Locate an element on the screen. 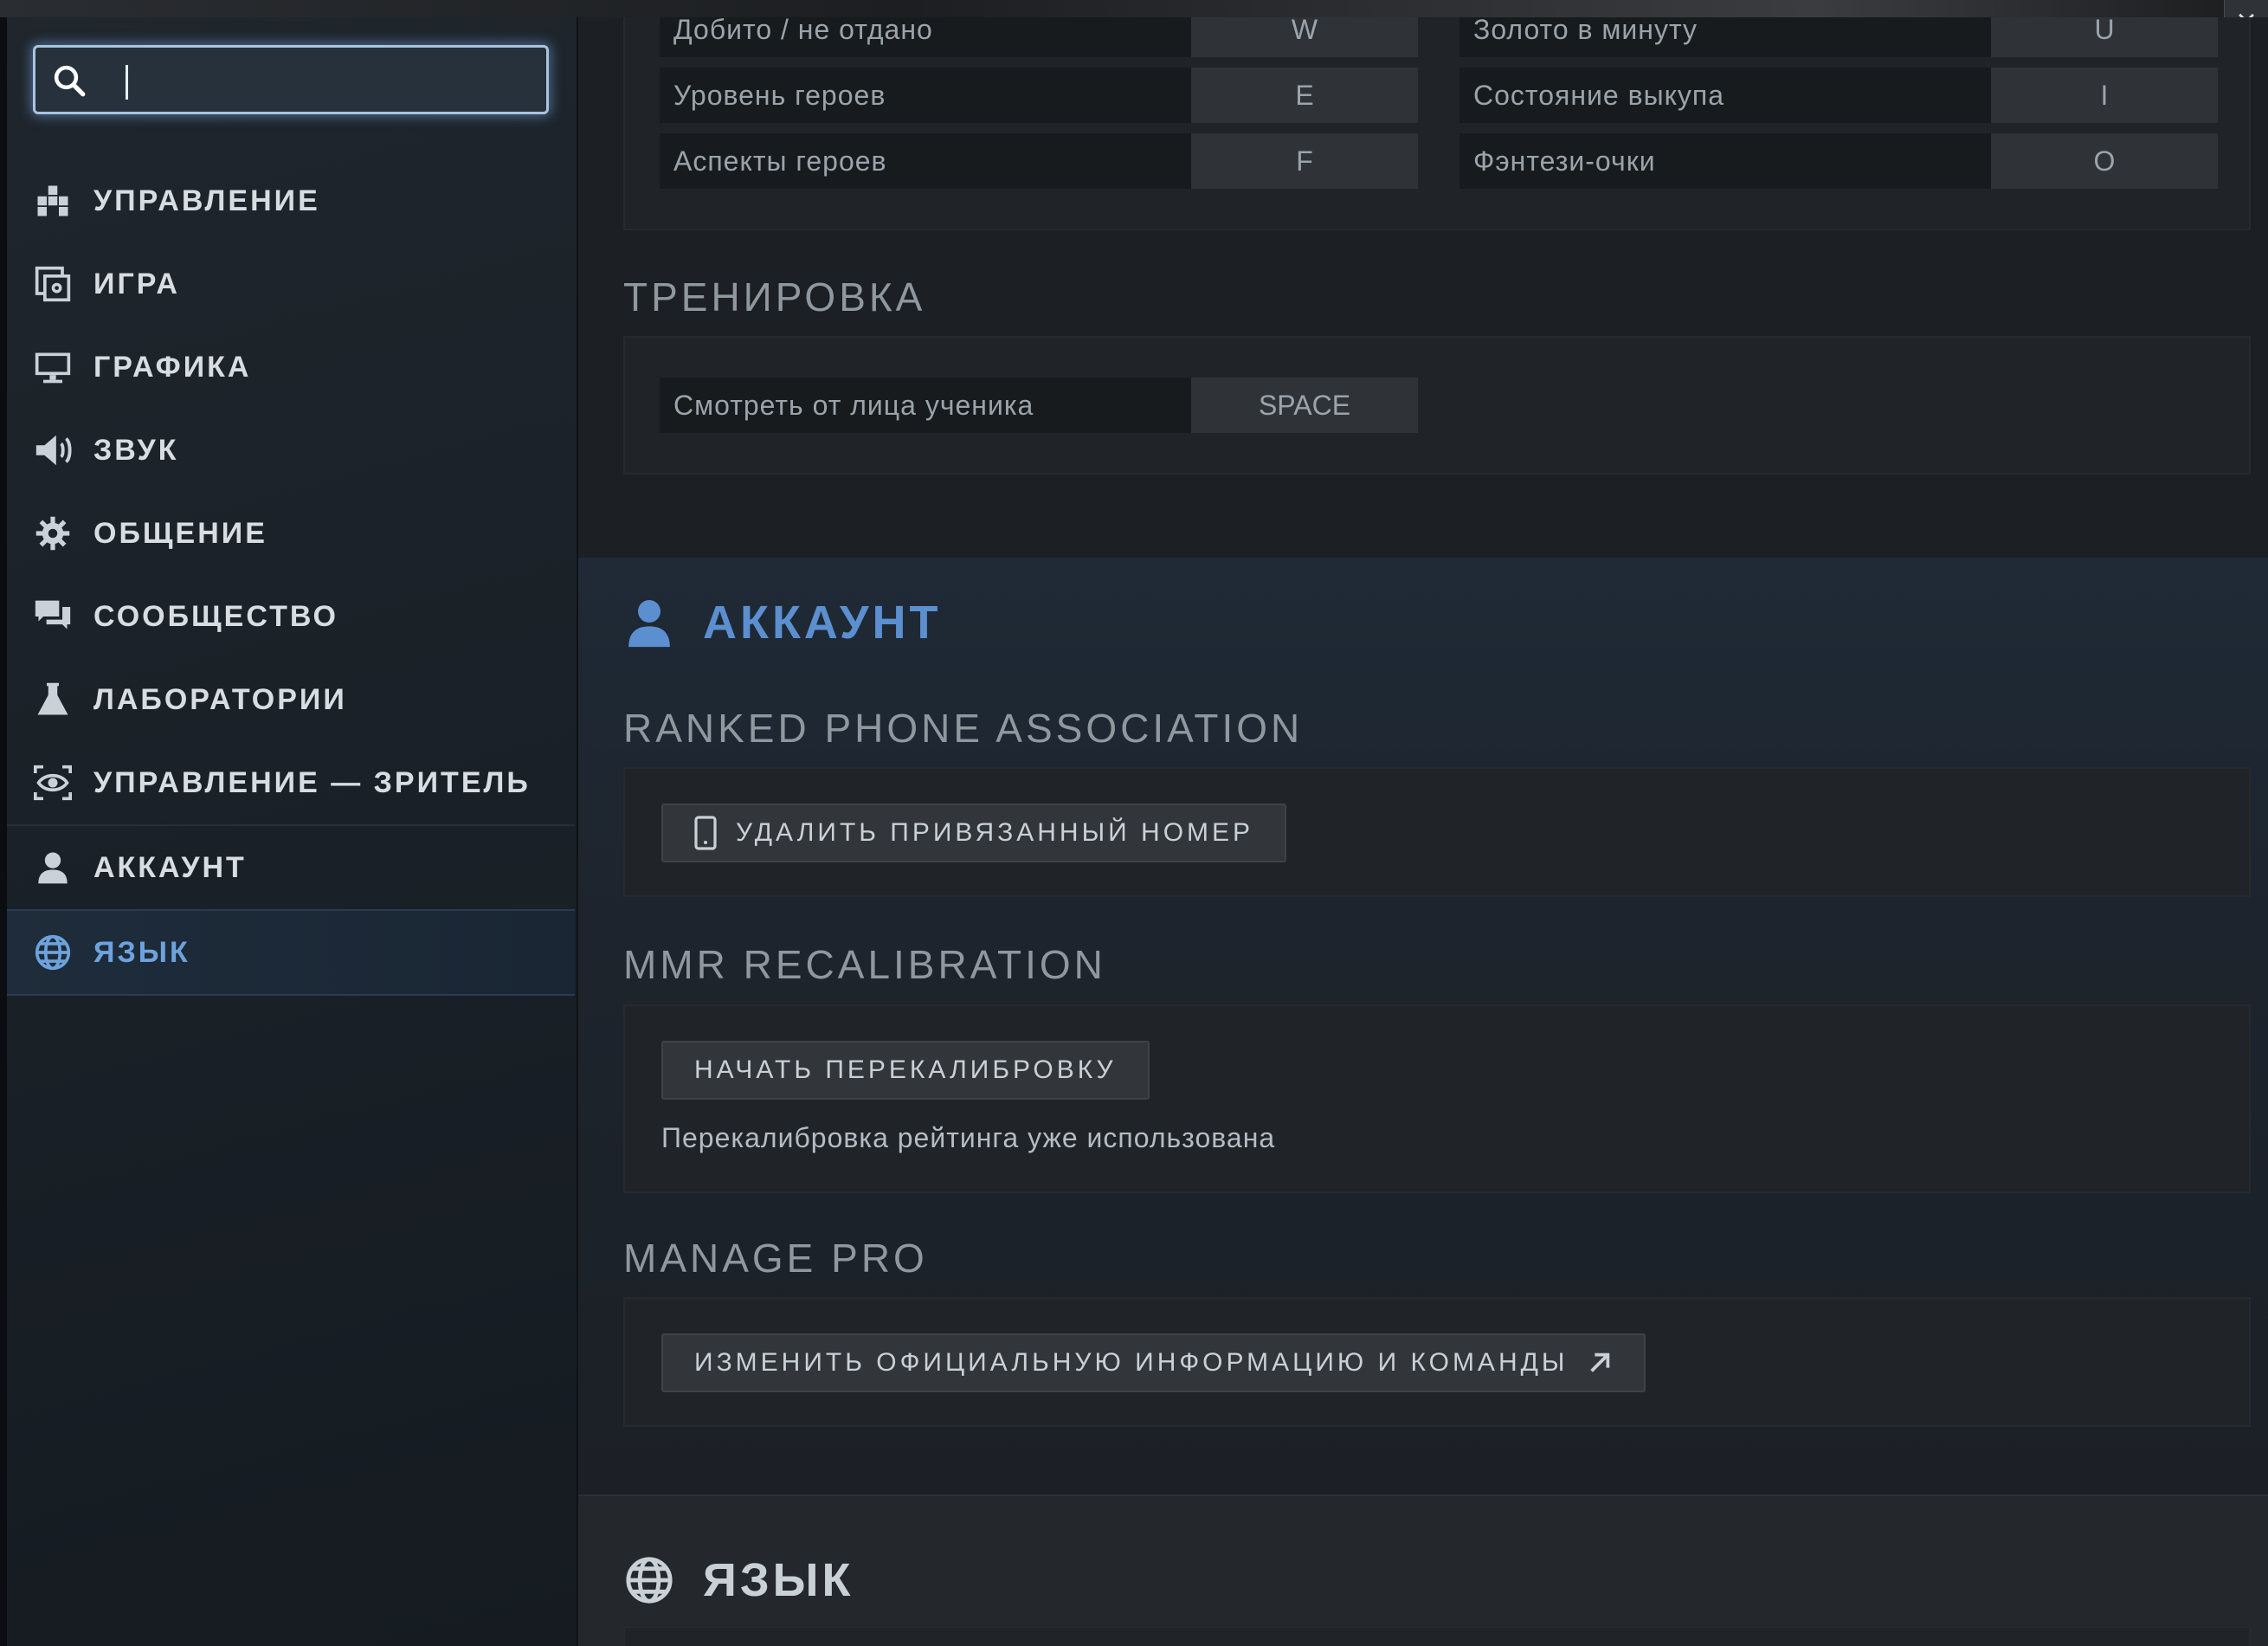 Image resolution: width=2268 pixels, height=1646 pixels. keybind-name: Добито / не отдано is located at coordinates (925, 37).